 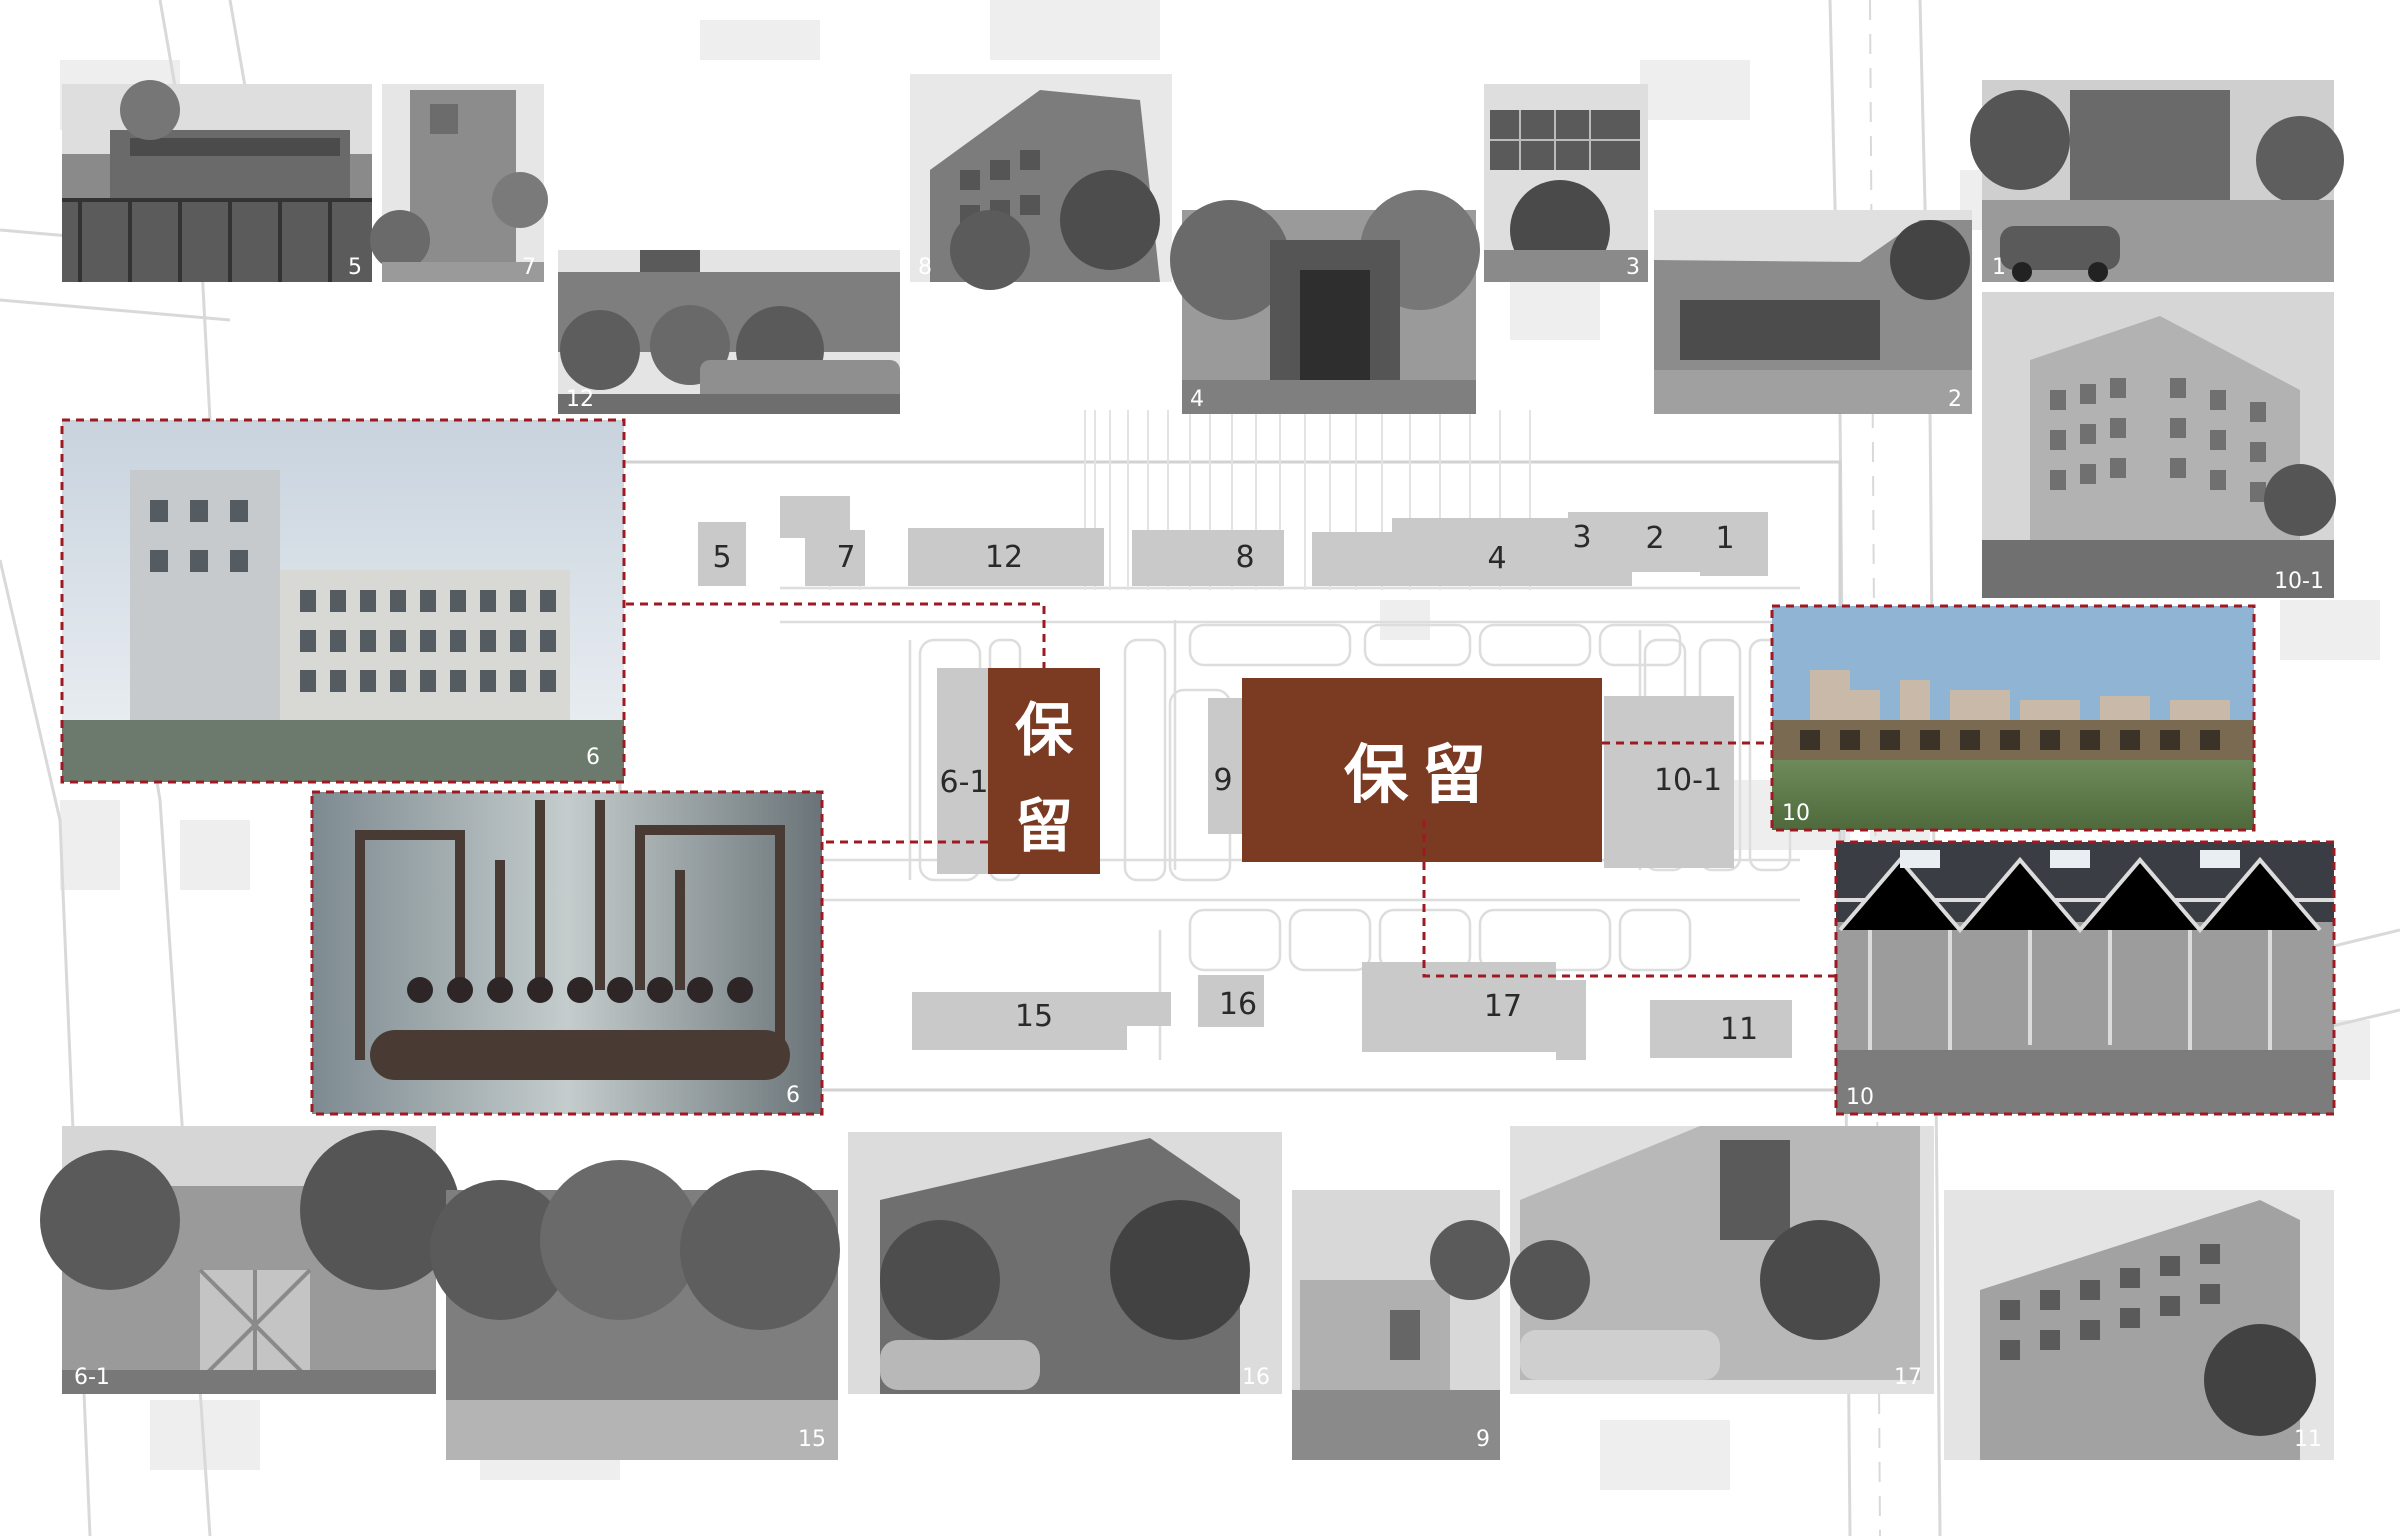 What do you see at coordinates (1041, 182) in the screenshot?
I see `photo-building-8: 8` at bounding box center [1041, 182].